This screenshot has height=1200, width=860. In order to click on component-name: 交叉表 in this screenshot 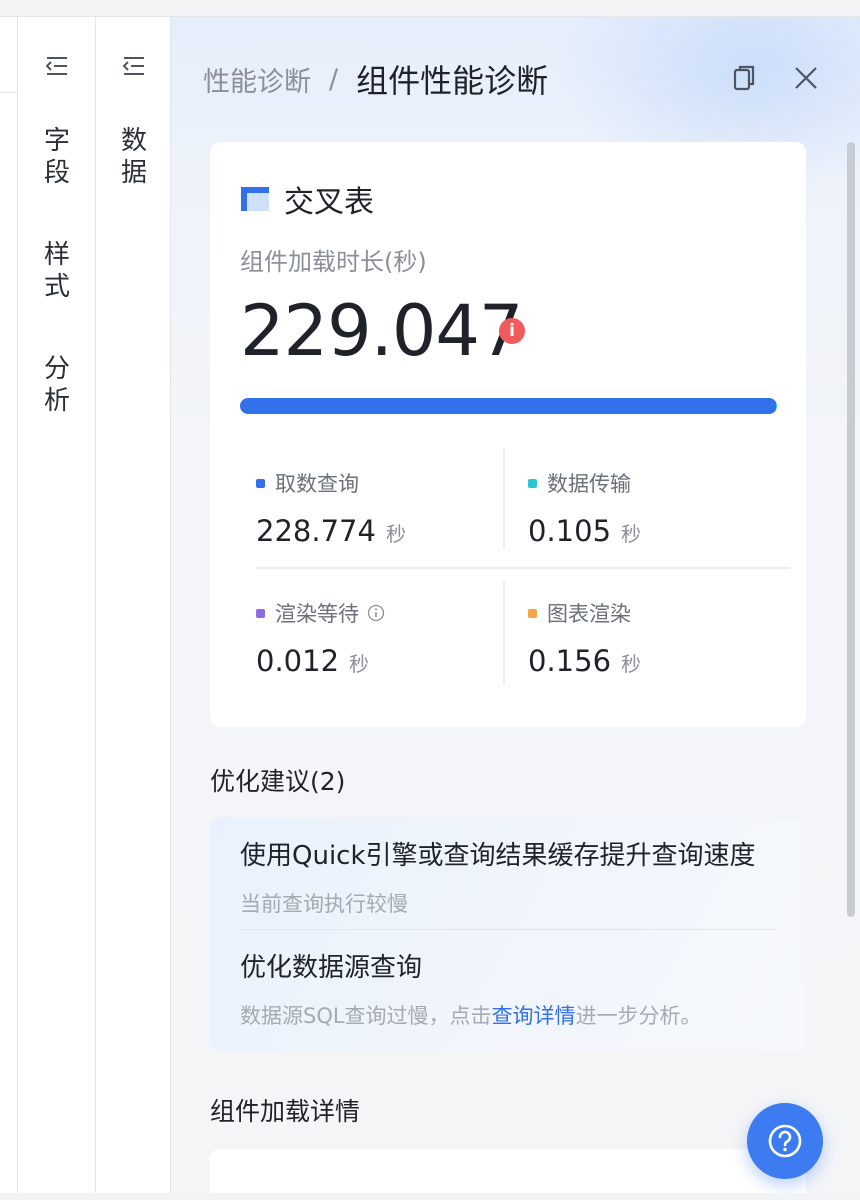, I will do `click(329, 202)`.